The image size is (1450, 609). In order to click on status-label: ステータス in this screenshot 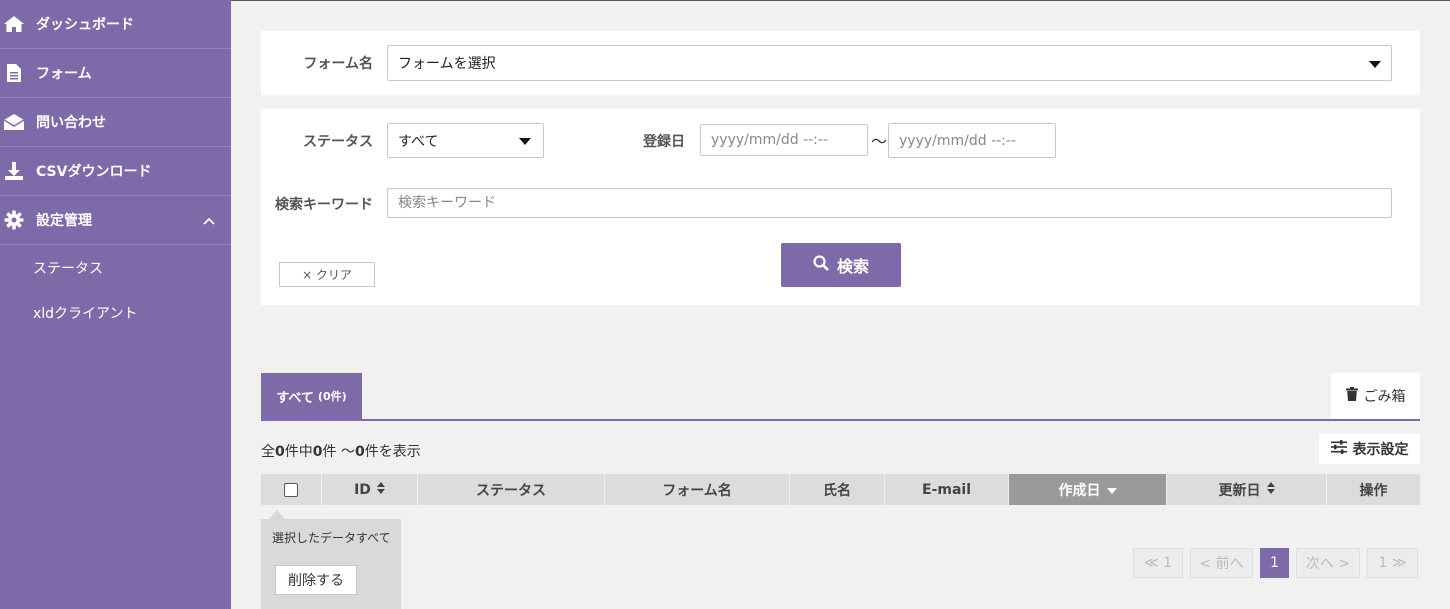, I will do `click(338, 142)`.